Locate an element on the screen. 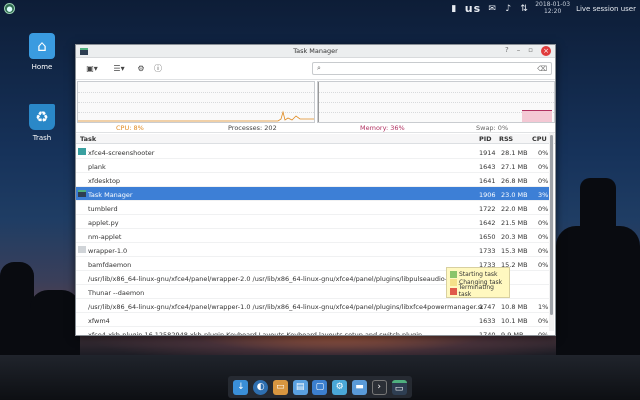 The image size is (640, 400). task-rss: 15.3 MB is located at coordinates (514, 250).